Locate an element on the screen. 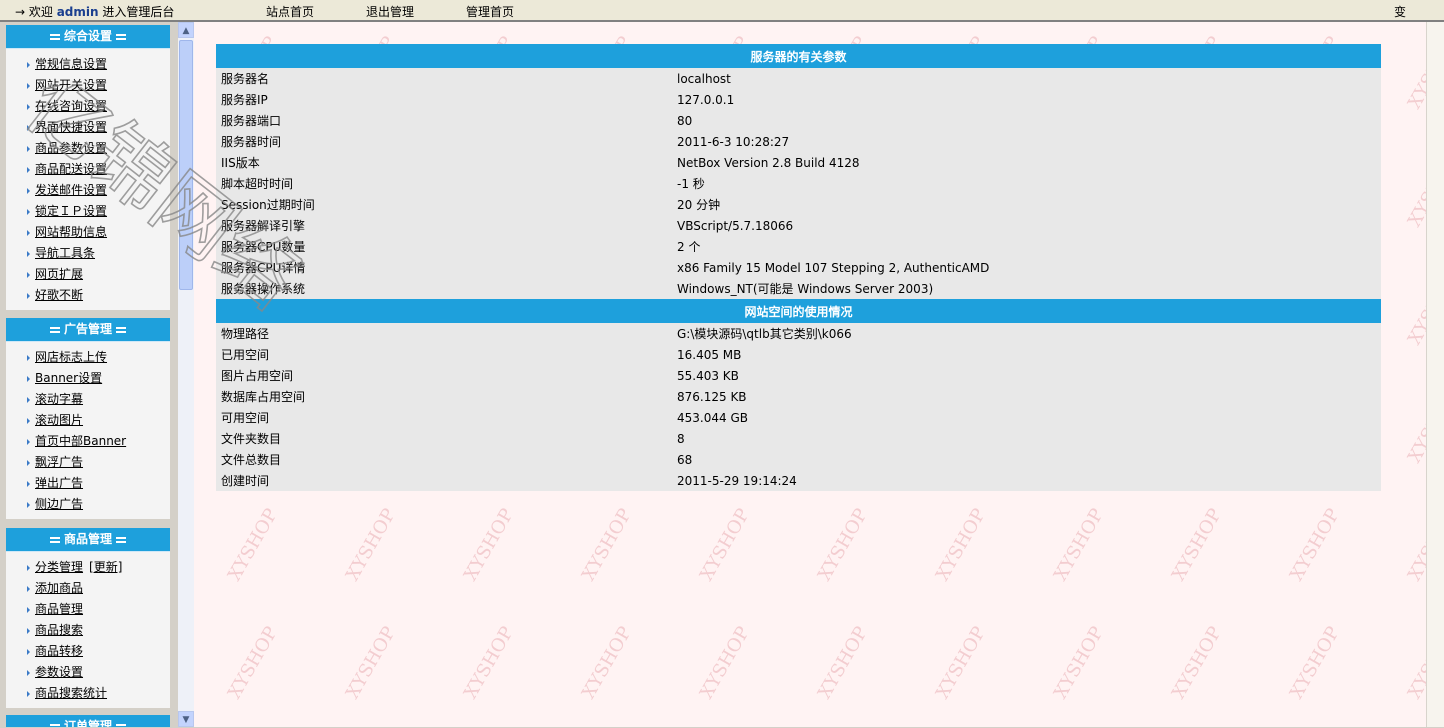 The width and height of the screenshot is (1444, 728). param-name: 创建时间 is located at coordinates (444, 480).